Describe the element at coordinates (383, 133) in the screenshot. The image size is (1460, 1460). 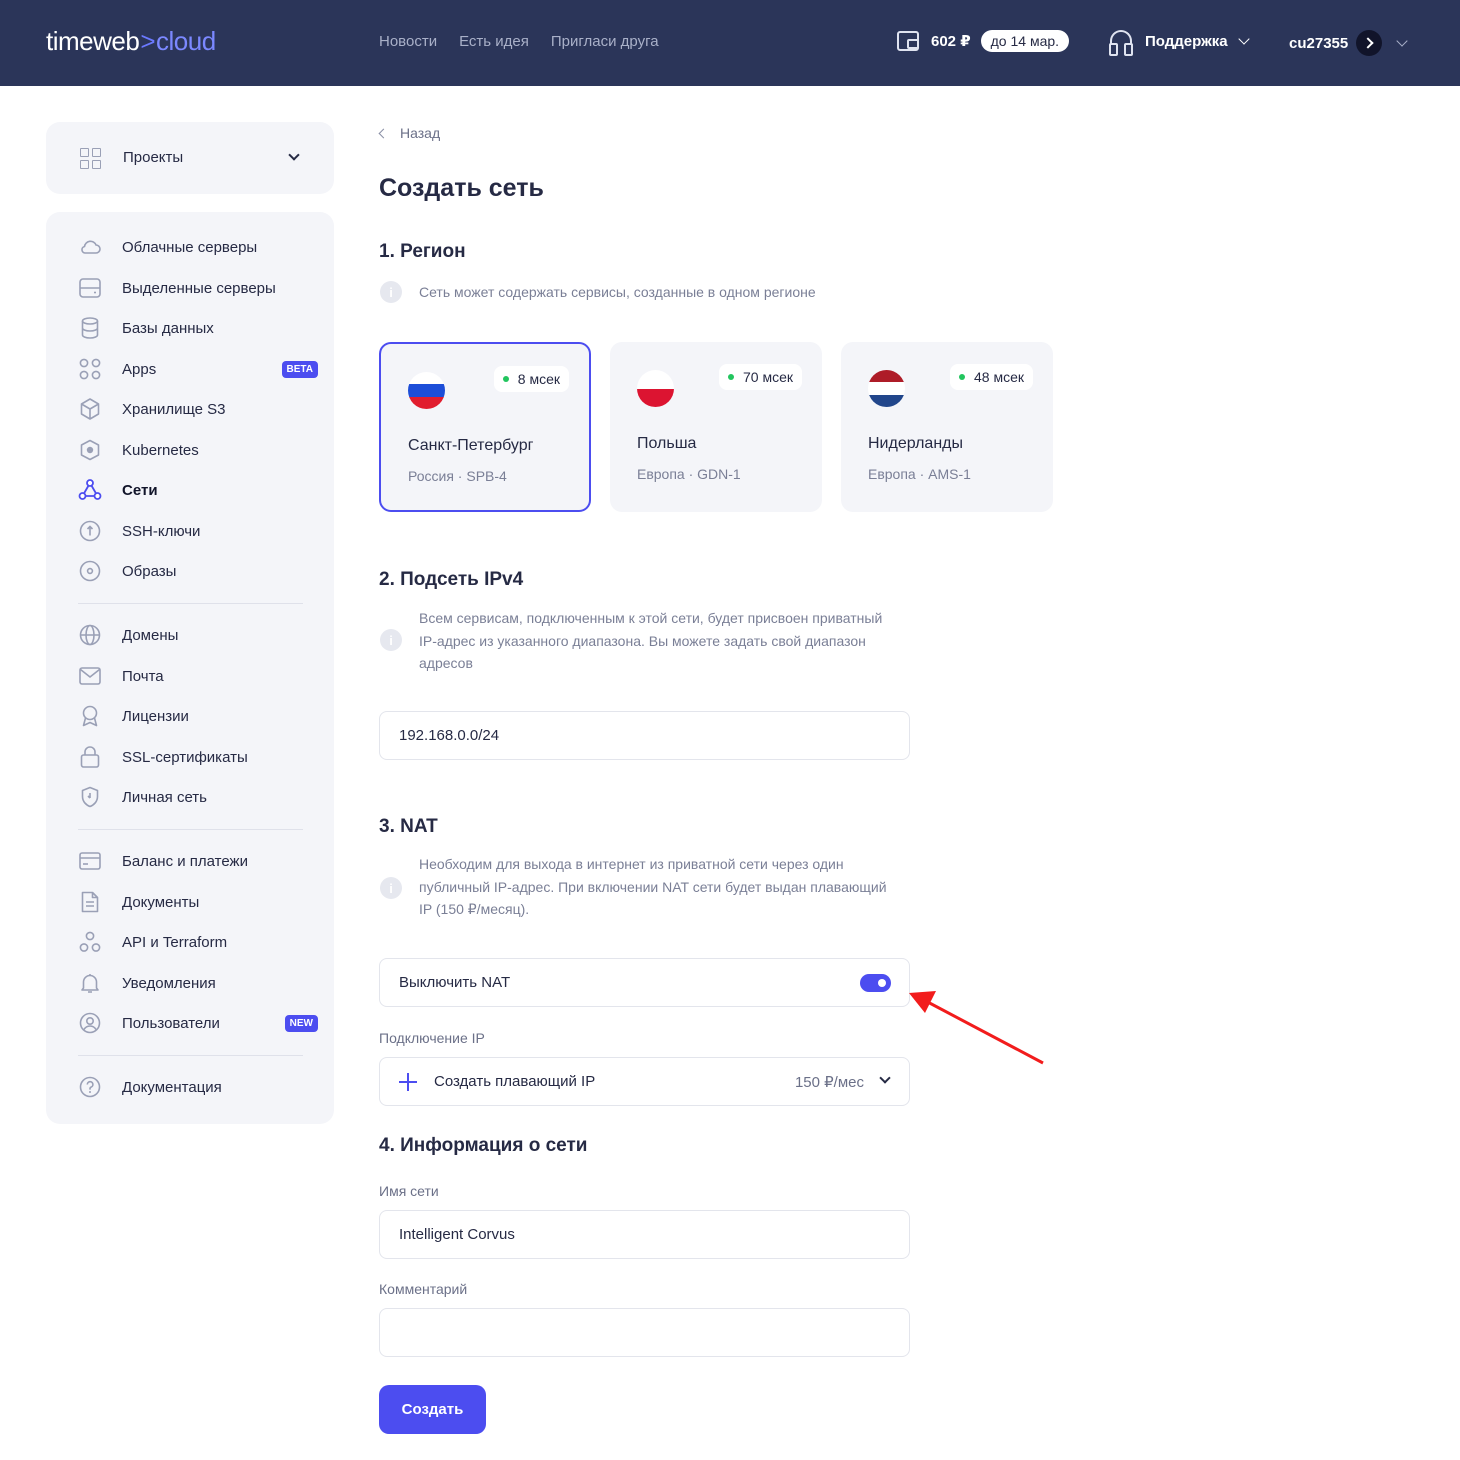
I see `chevron-left-icon` at that location.